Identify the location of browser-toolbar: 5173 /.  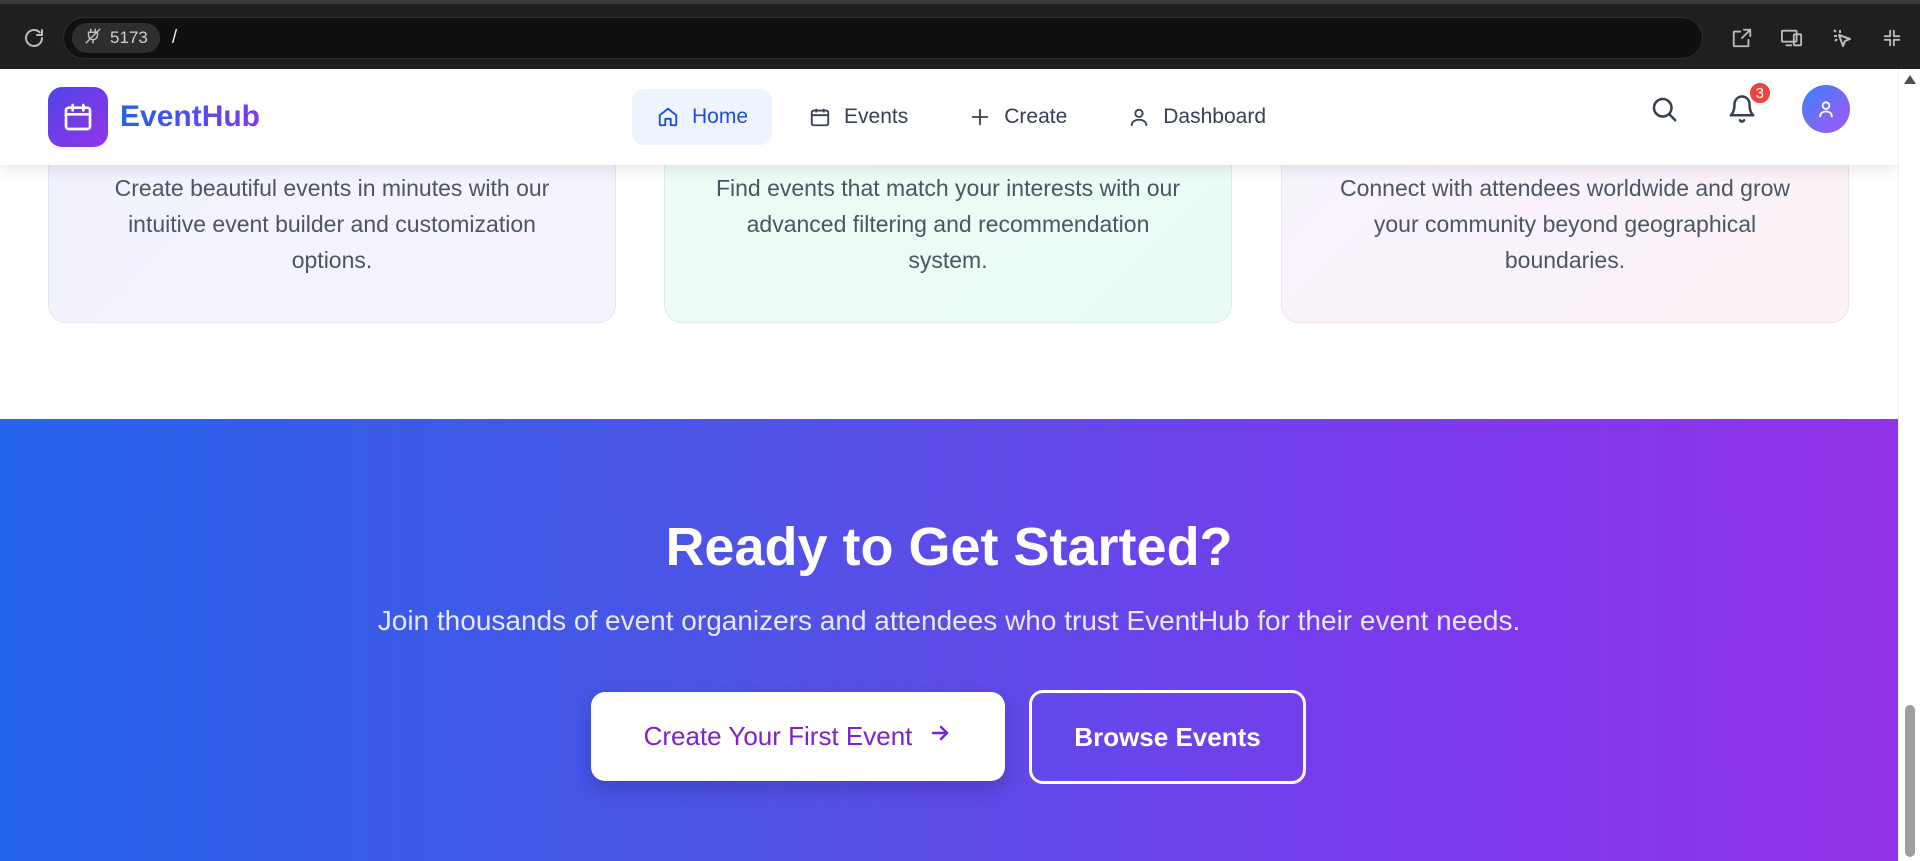
(960, 34).